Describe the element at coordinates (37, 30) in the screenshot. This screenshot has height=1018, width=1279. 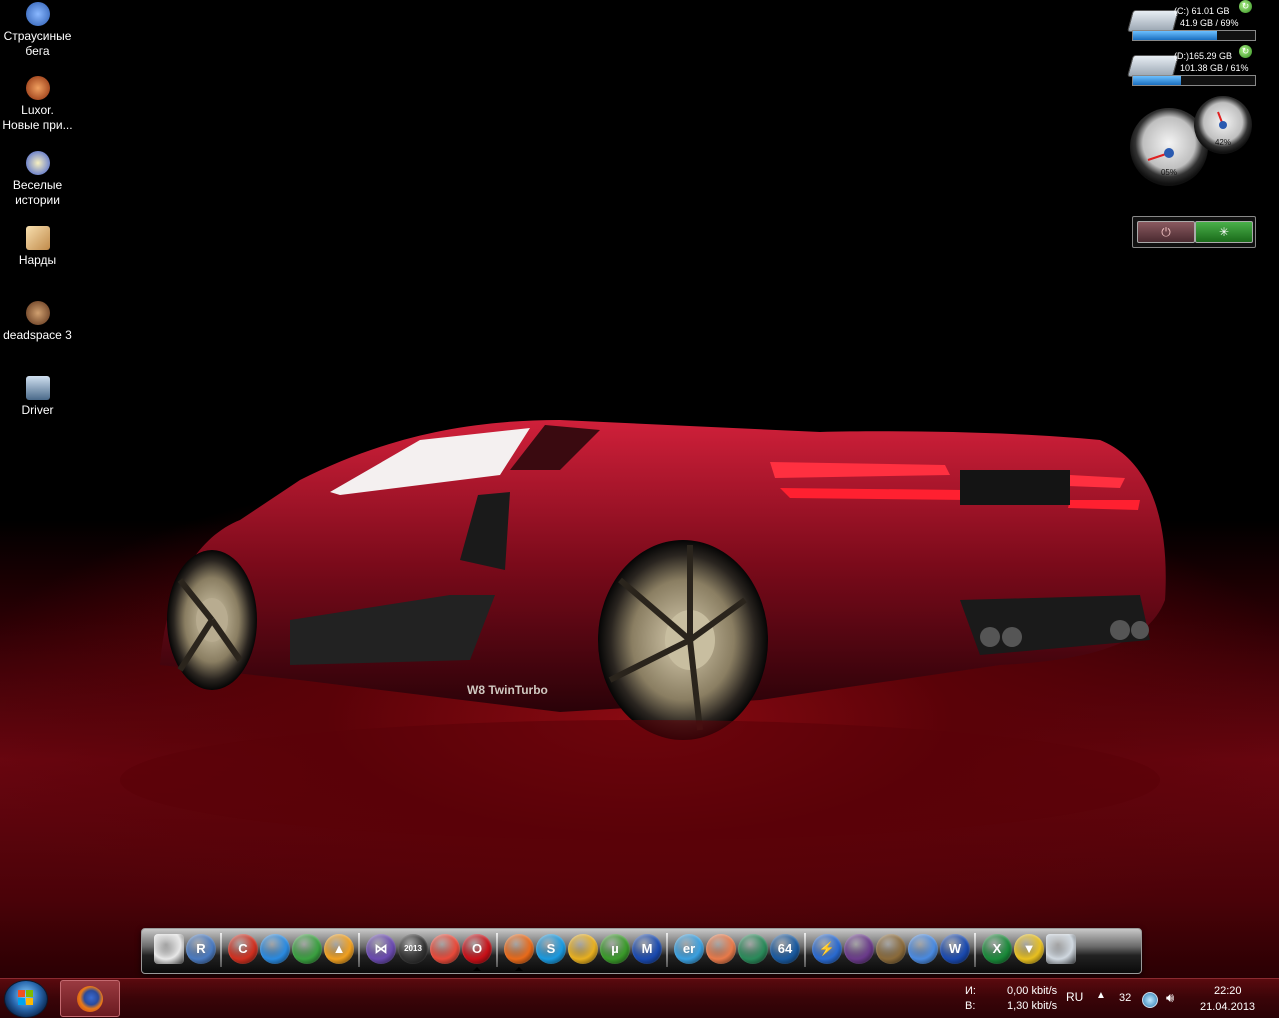
I see `desktop-icon-ostrich-race: Страусиные бега` at that location.